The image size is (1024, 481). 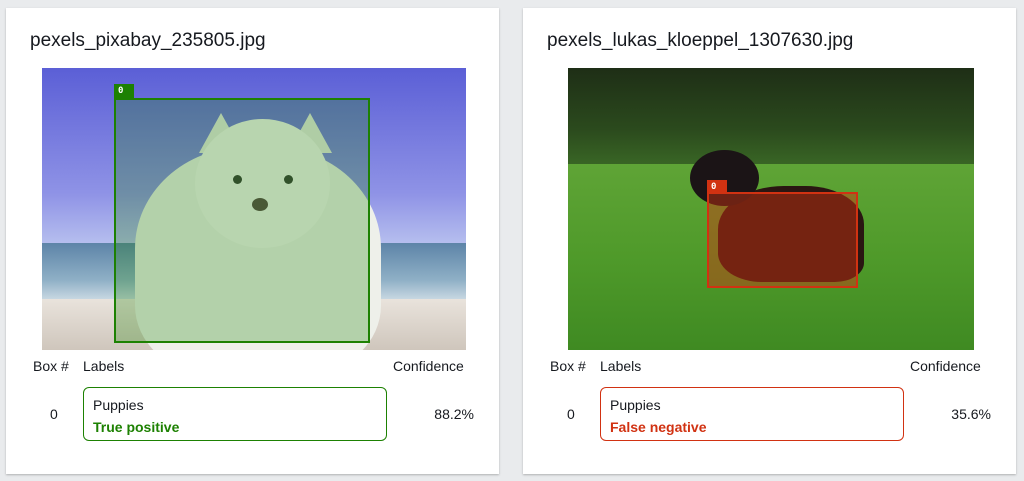 I want to click on image-filename: pexels_lukas_kloeppel_1307630.jpg, so click(x=700, y=40).